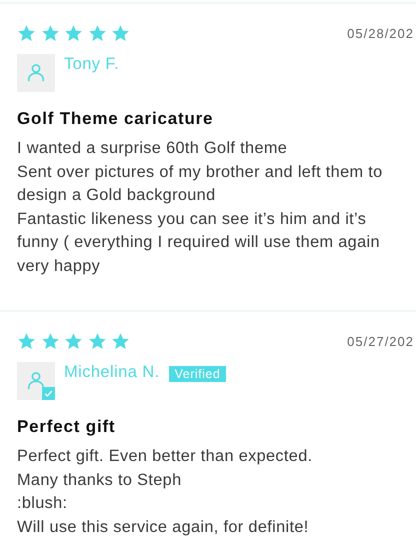  What do you see at coordinates (199, 242) in the screenshot?
I see `review-text: Fantastic likeness you can see it’s him and it’s funny ( everything I required will use them again very happy` at bounding box center [199, 242].